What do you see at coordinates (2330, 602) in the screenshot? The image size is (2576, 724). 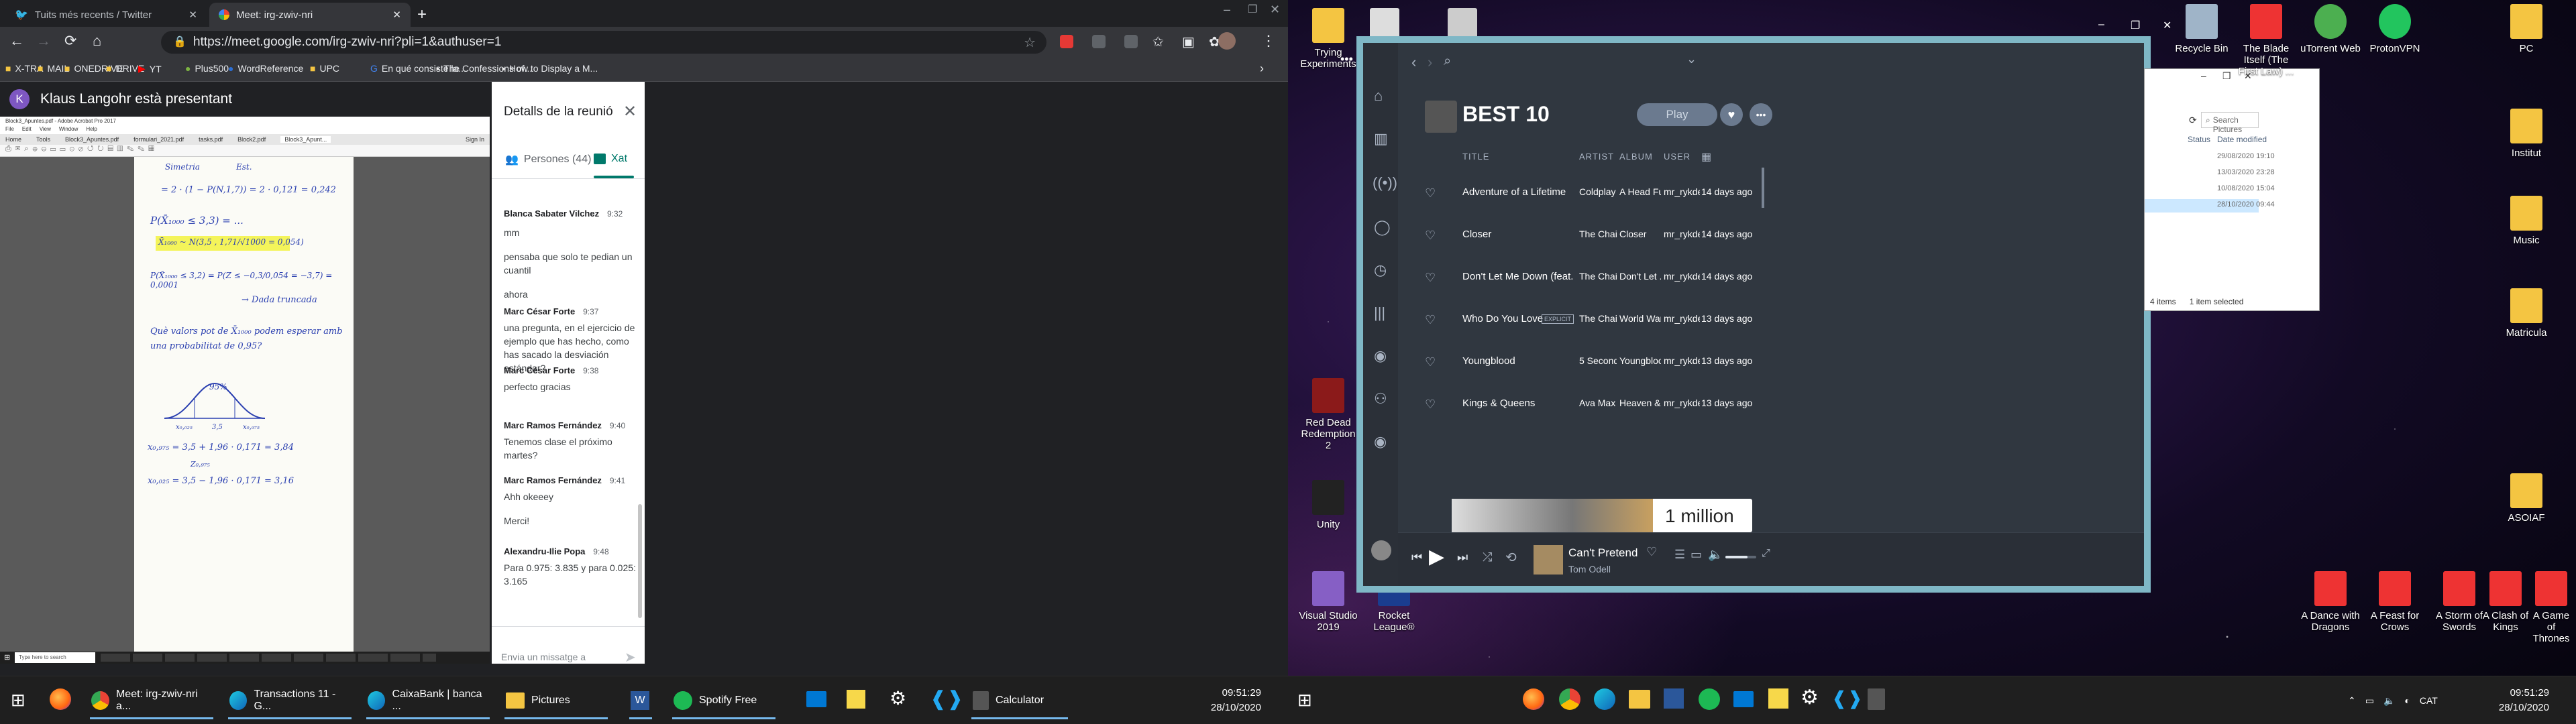 I see `desktop-icon-dance-dragons: A Dance with Dragons` at bounding box center [2330, 602].